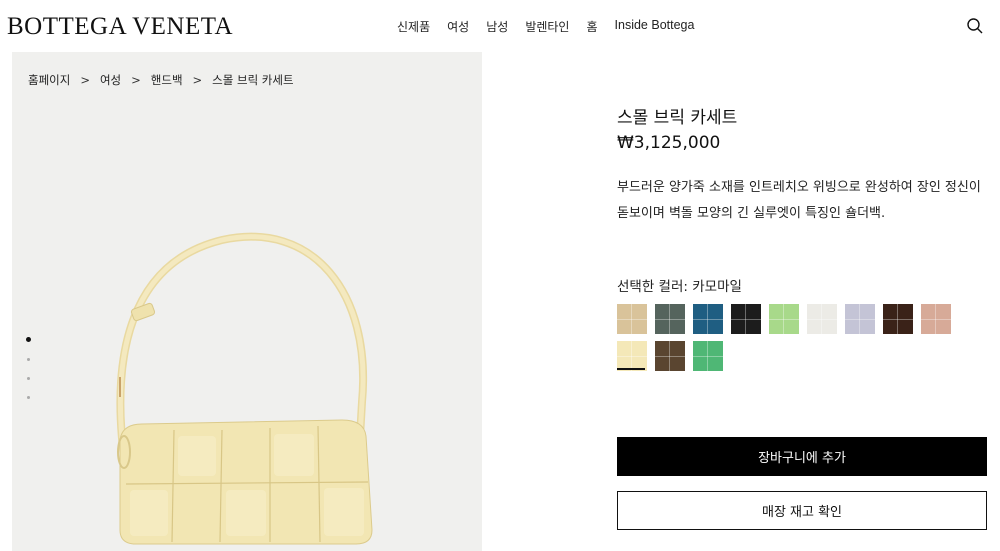 The image size is (1000, 551). What do you see at coordinates (120, 27) in the screenshot?
I see `brand-logo: BOTTEGA VENETA` at bounding box center [120, 27].